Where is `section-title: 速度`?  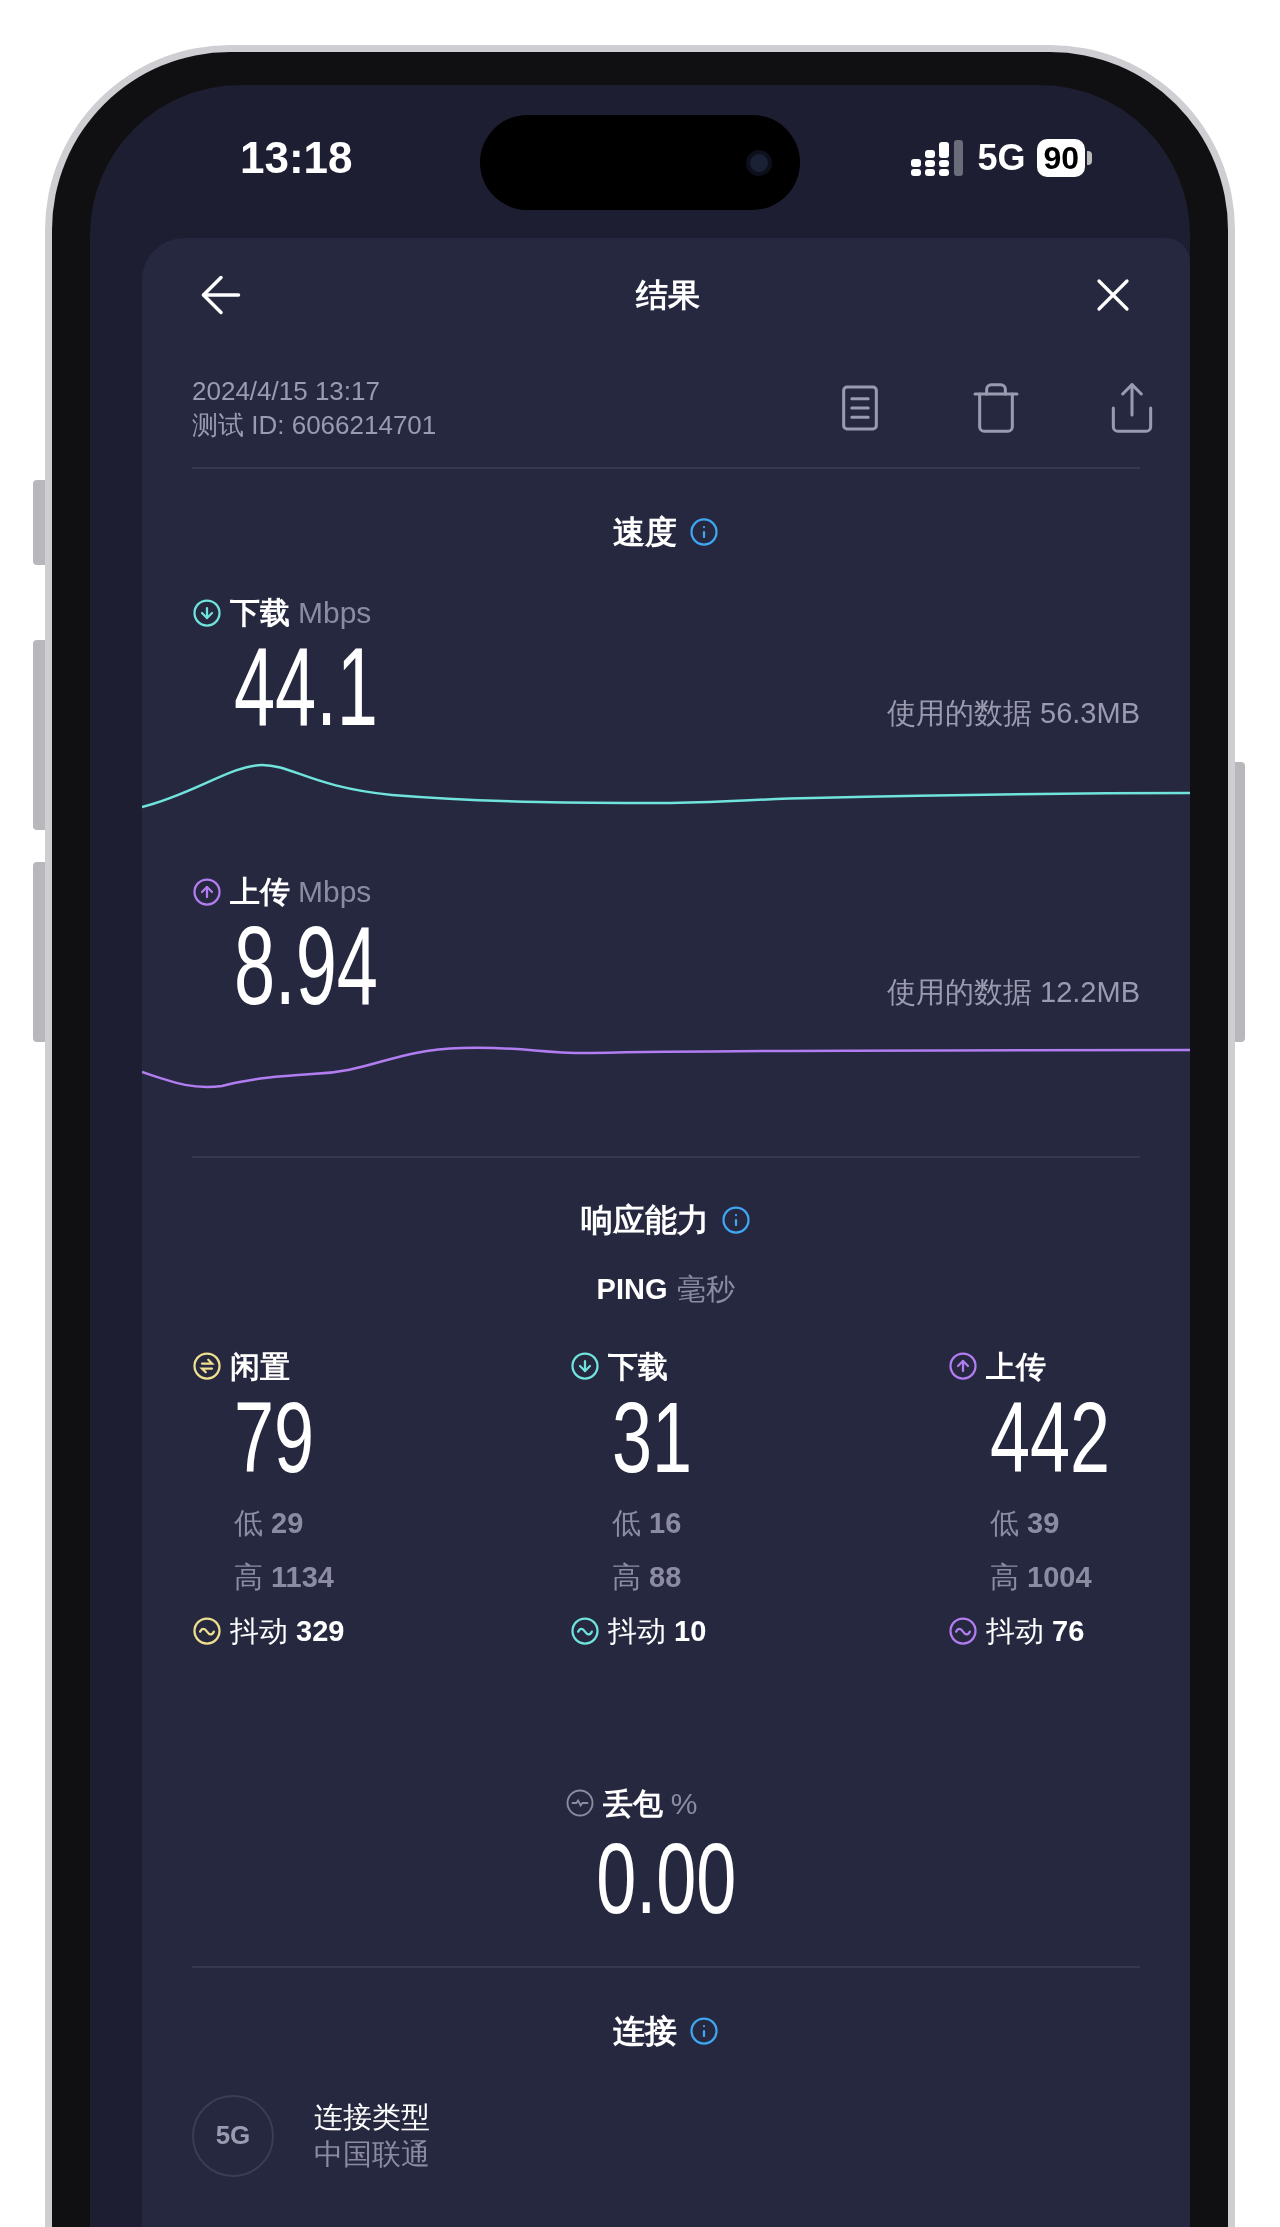
section-title: 速度 is located at coordinates (645, 532).